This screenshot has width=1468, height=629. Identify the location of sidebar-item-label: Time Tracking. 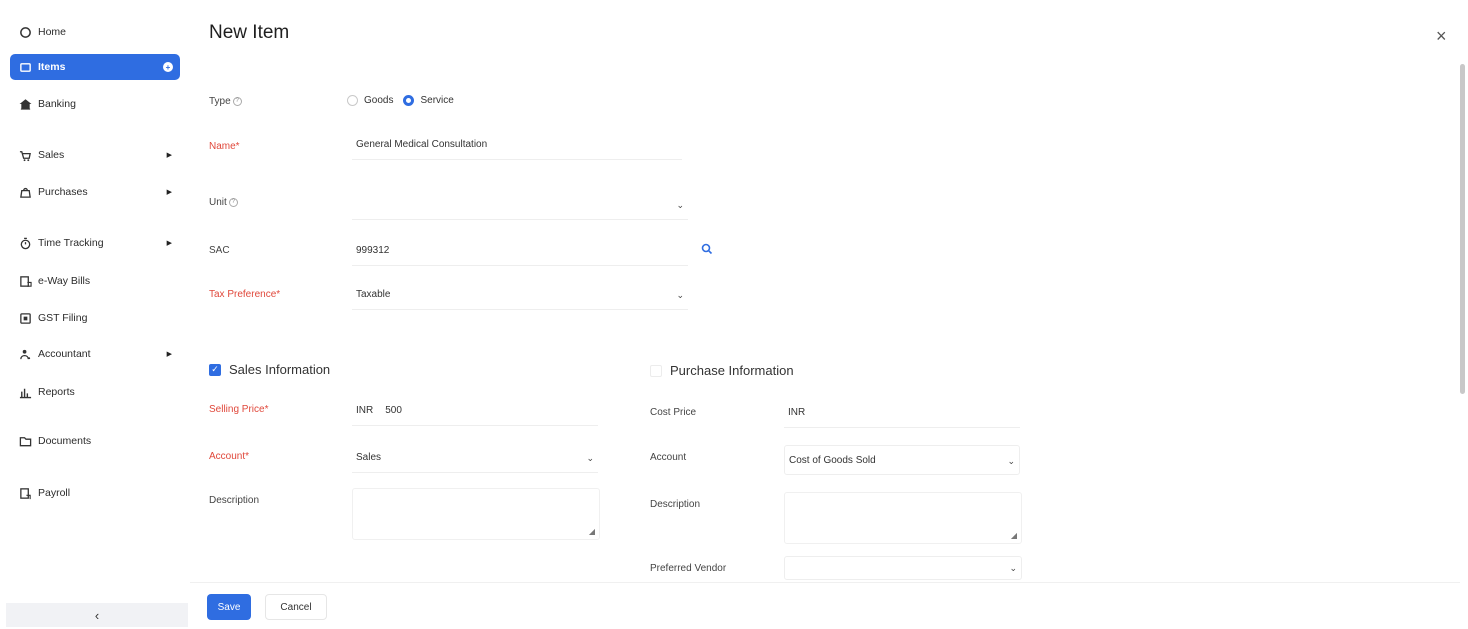
(71, 243).